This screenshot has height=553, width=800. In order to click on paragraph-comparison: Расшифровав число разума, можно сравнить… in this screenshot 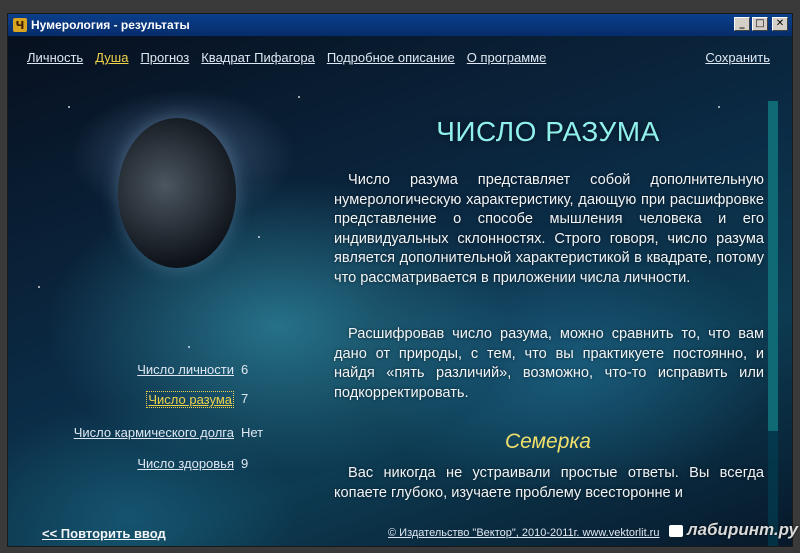, I will do `click(549, 363)`.